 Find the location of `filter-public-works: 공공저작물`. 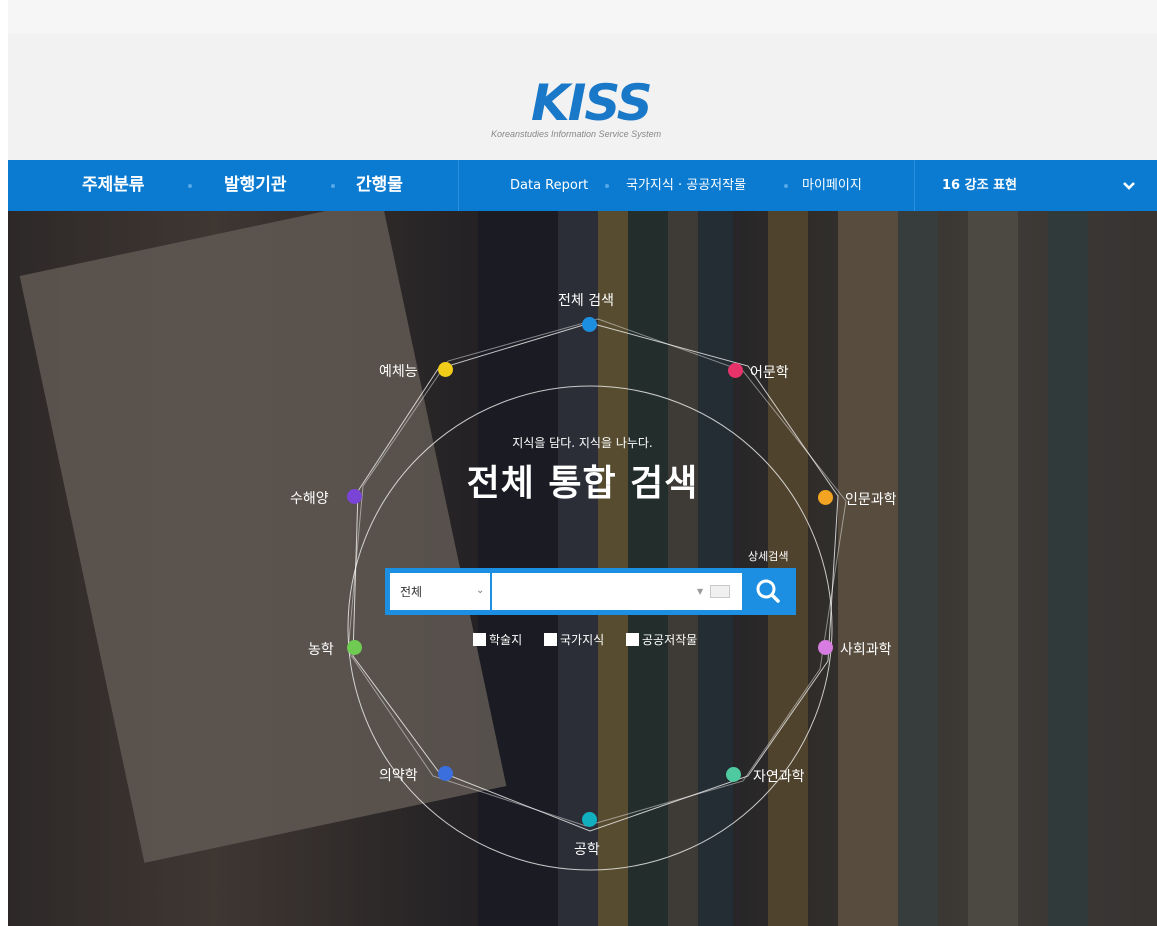

filter-public-works: 공공저작물 is located at coordinates (661, 639).